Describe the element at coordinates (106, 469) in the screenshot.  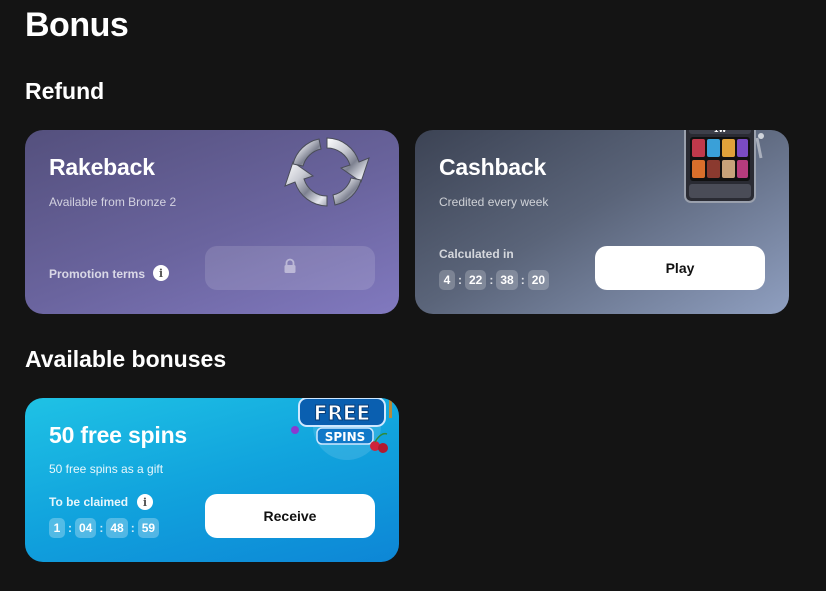
I see `free-spins-subtitle: 50 free spins as a gift` at that location.